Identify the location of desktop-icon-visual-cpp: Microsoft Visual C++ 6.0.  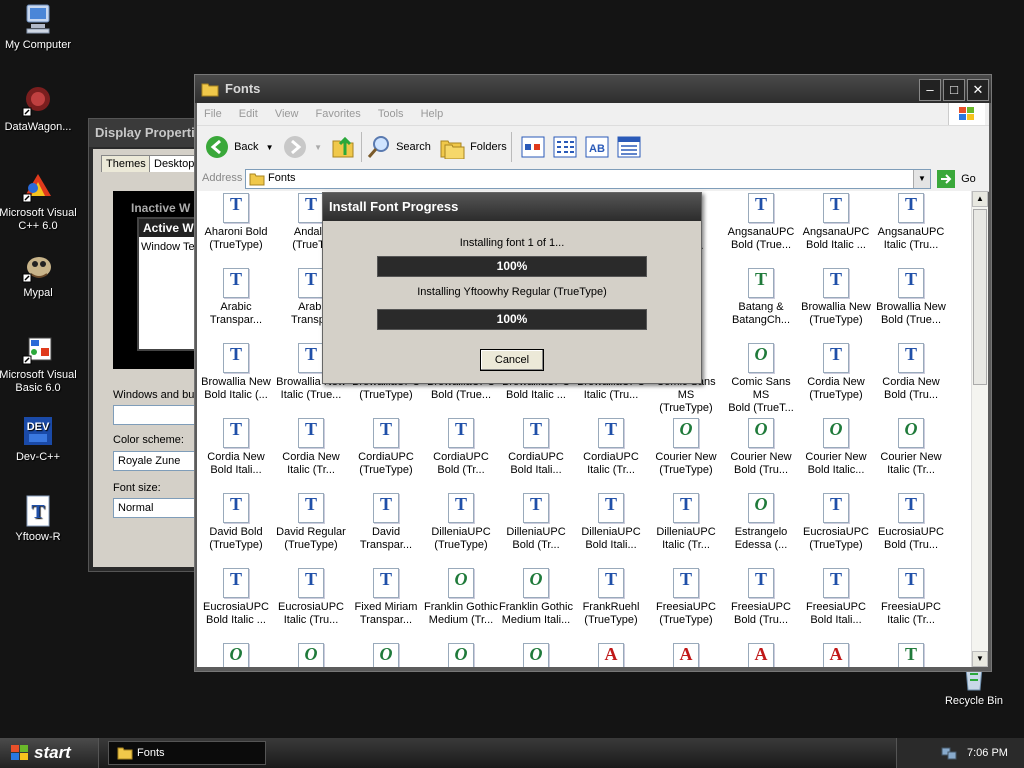
(40, 201).